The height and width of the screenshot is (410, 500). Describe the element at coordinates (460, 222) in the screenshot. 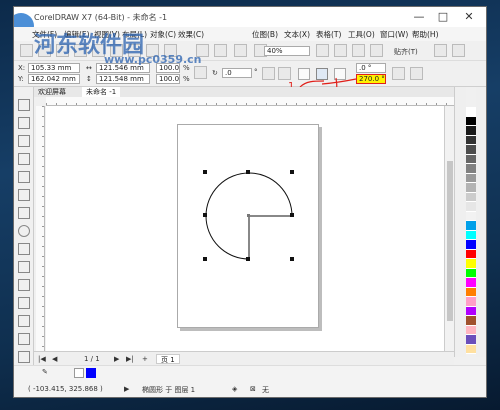

I see `docker-panel` at that location.